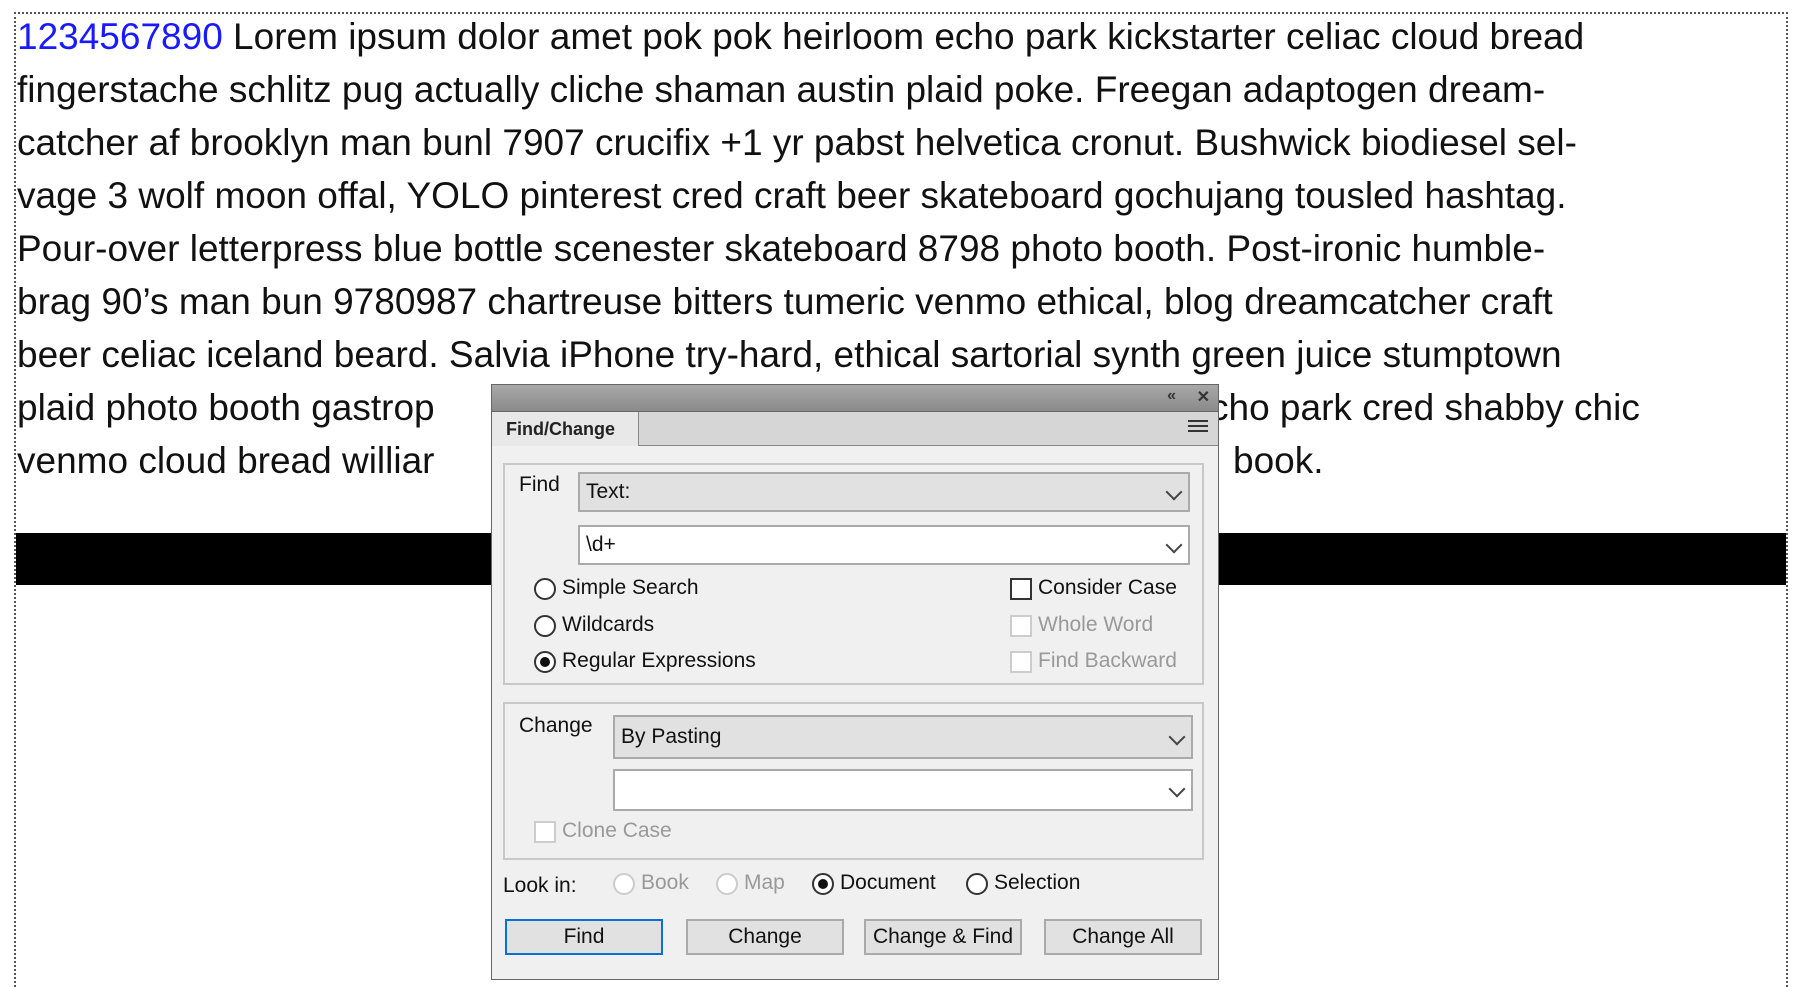 The image size is (1802, 987). I want to click on change-and-find-button: Change & Find, so click(943, 937).